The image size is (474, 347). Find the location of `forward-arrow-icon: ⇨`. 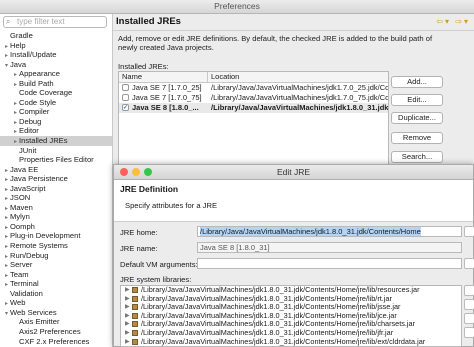

forward-arrow-icon: ⇨ is located at coordinates (459, 21).